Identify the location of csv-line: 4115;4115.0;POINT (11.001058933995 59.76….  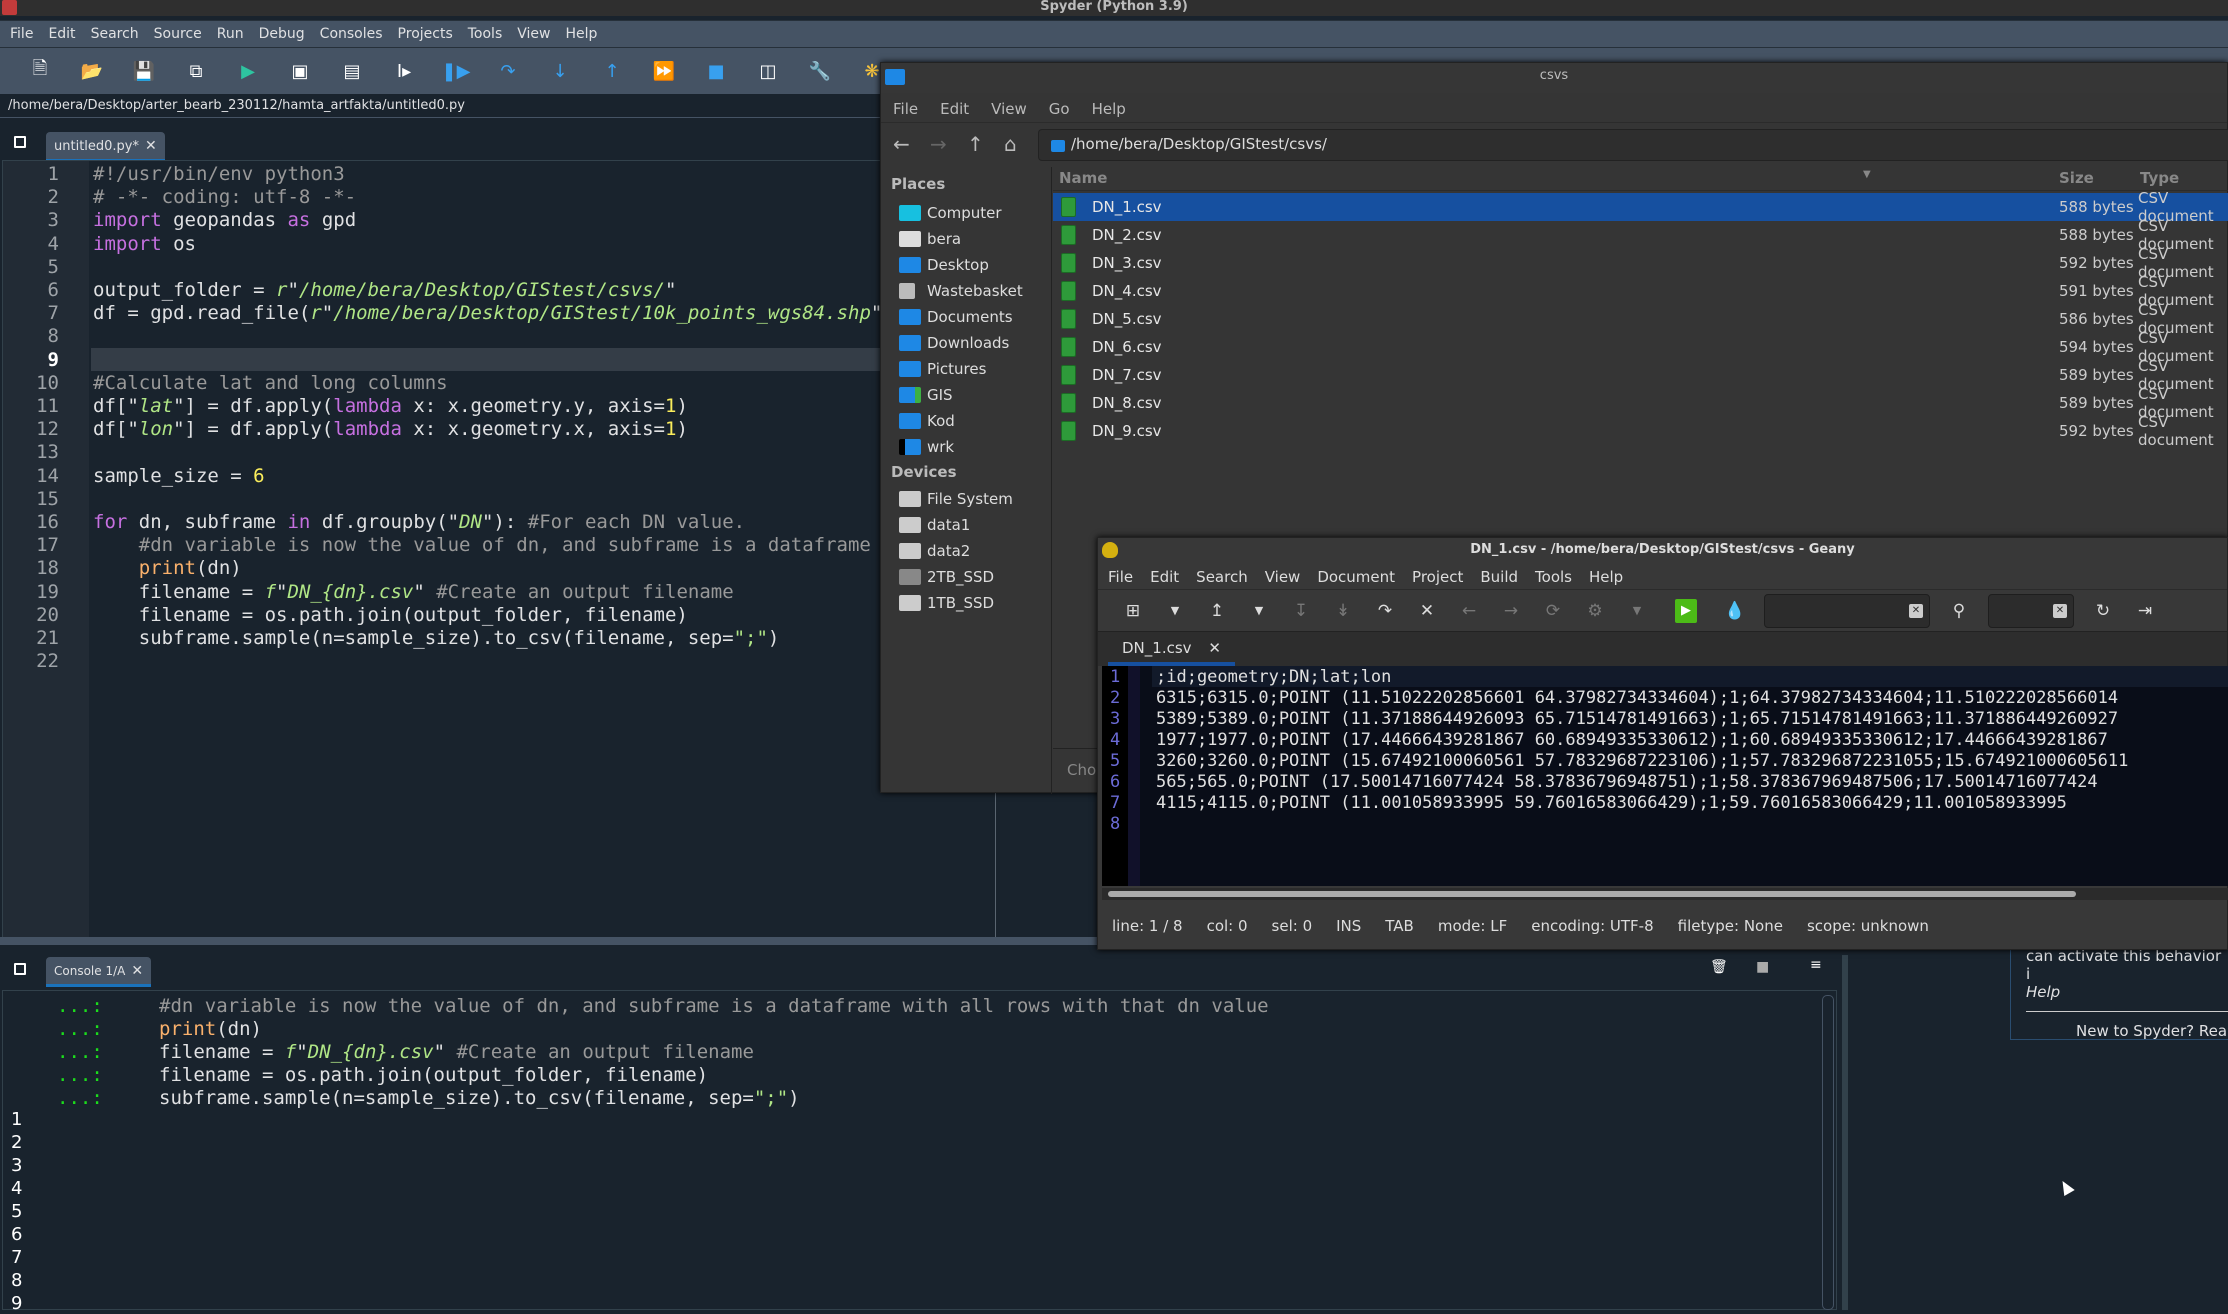
(1611, 803).